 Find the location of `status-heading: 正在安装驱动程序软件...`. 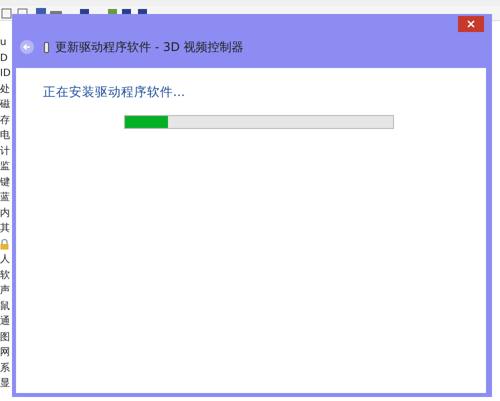

status-heading: 正在安装驱动程序软件... is located at coordinates (114, 92).